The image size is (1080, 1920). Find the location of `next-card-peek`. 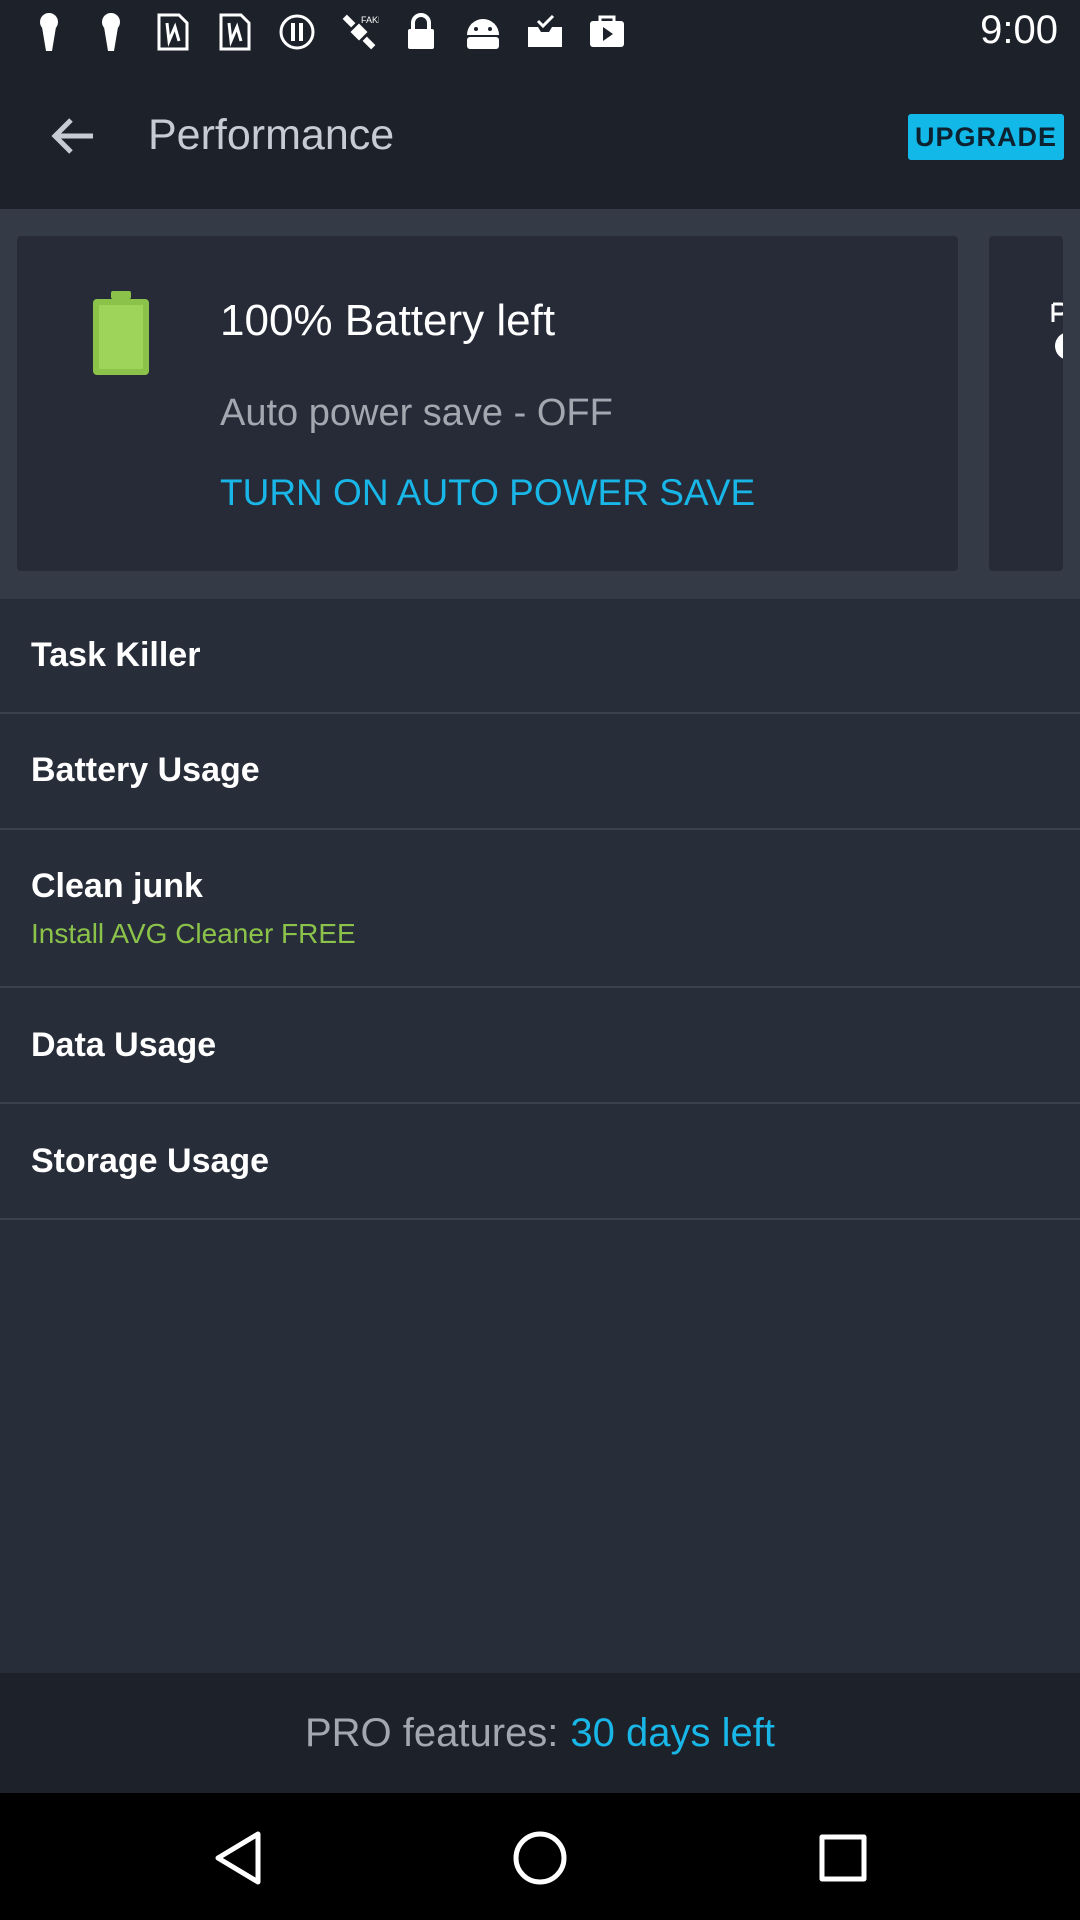

next-card-peek is located at coordinates (1026, 403).